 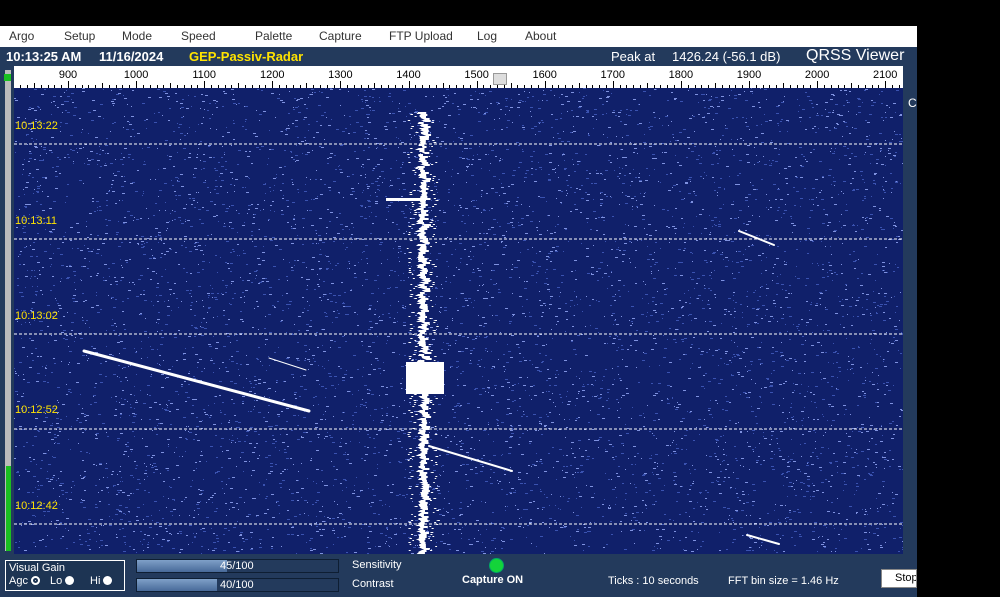 What do you see at coordinates (817, 75) in the screenshot?
I see `frequency-tick-label: 2000` at bounding box center [817, 75].